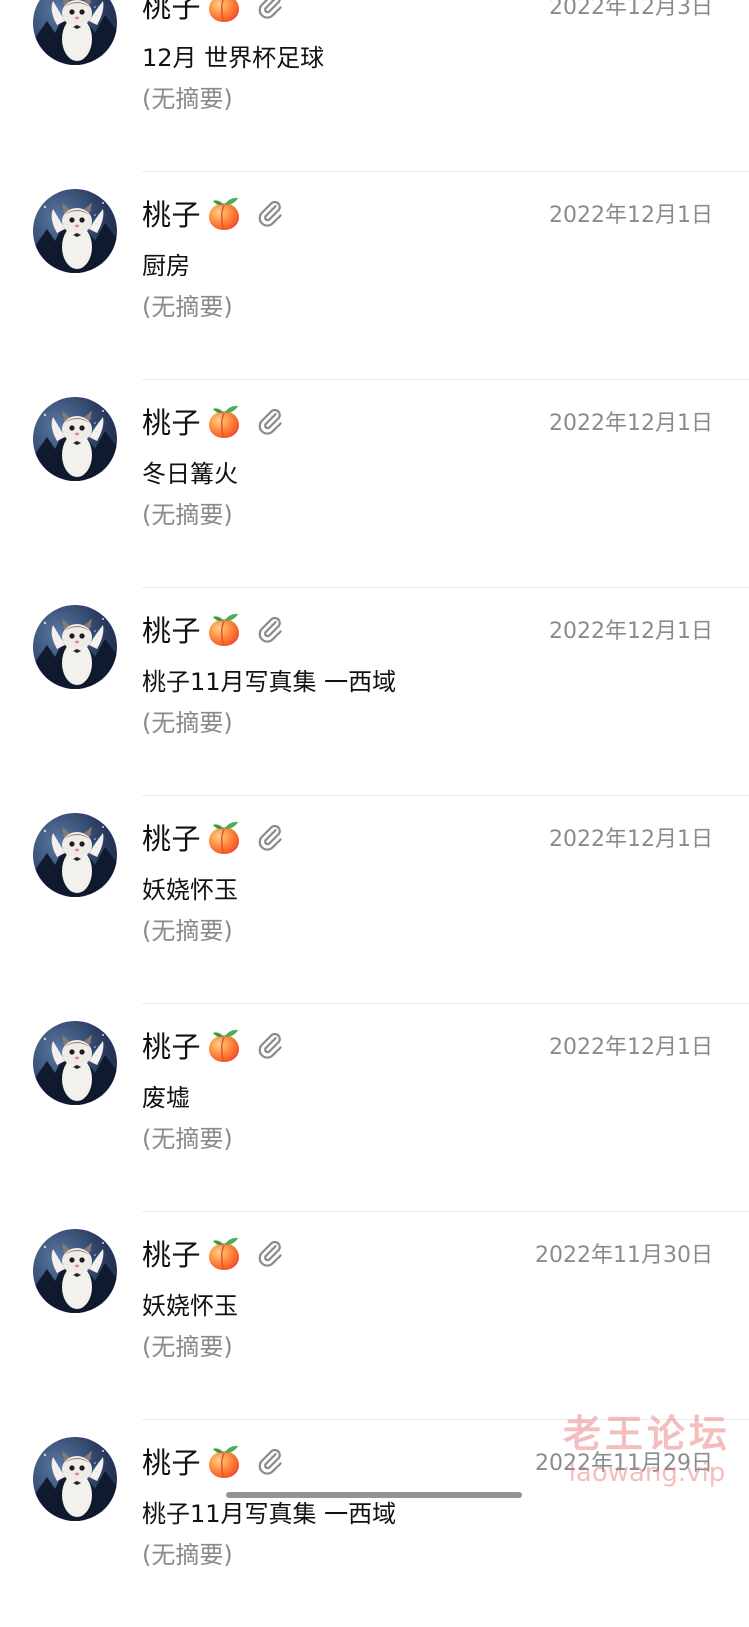 This screenshot has width=749, height=1627. Describe the element at coordinates (631, 10) in the screenshot. I see `mail-date: 2022年12月3日` at that location.